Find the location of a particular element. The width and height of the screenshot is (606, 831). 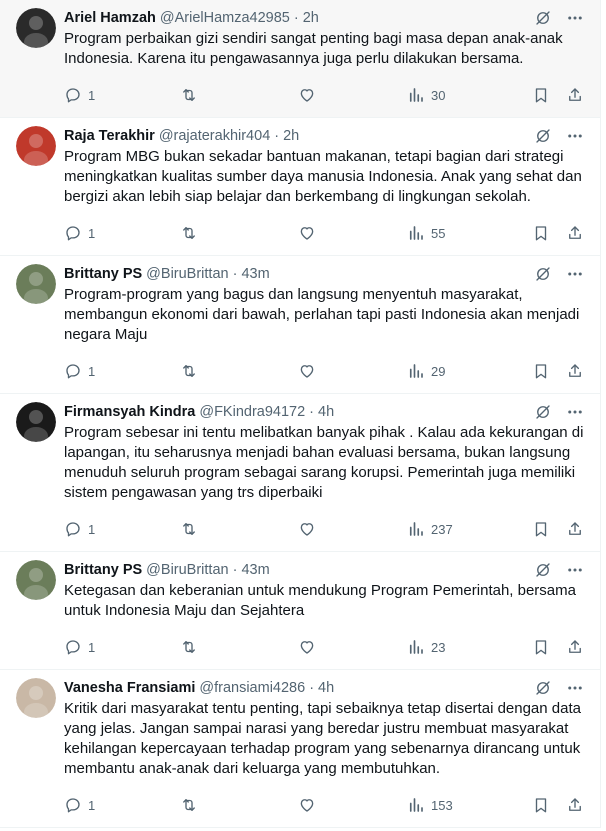

views-count: 55 is located at coordinates (438, 233).